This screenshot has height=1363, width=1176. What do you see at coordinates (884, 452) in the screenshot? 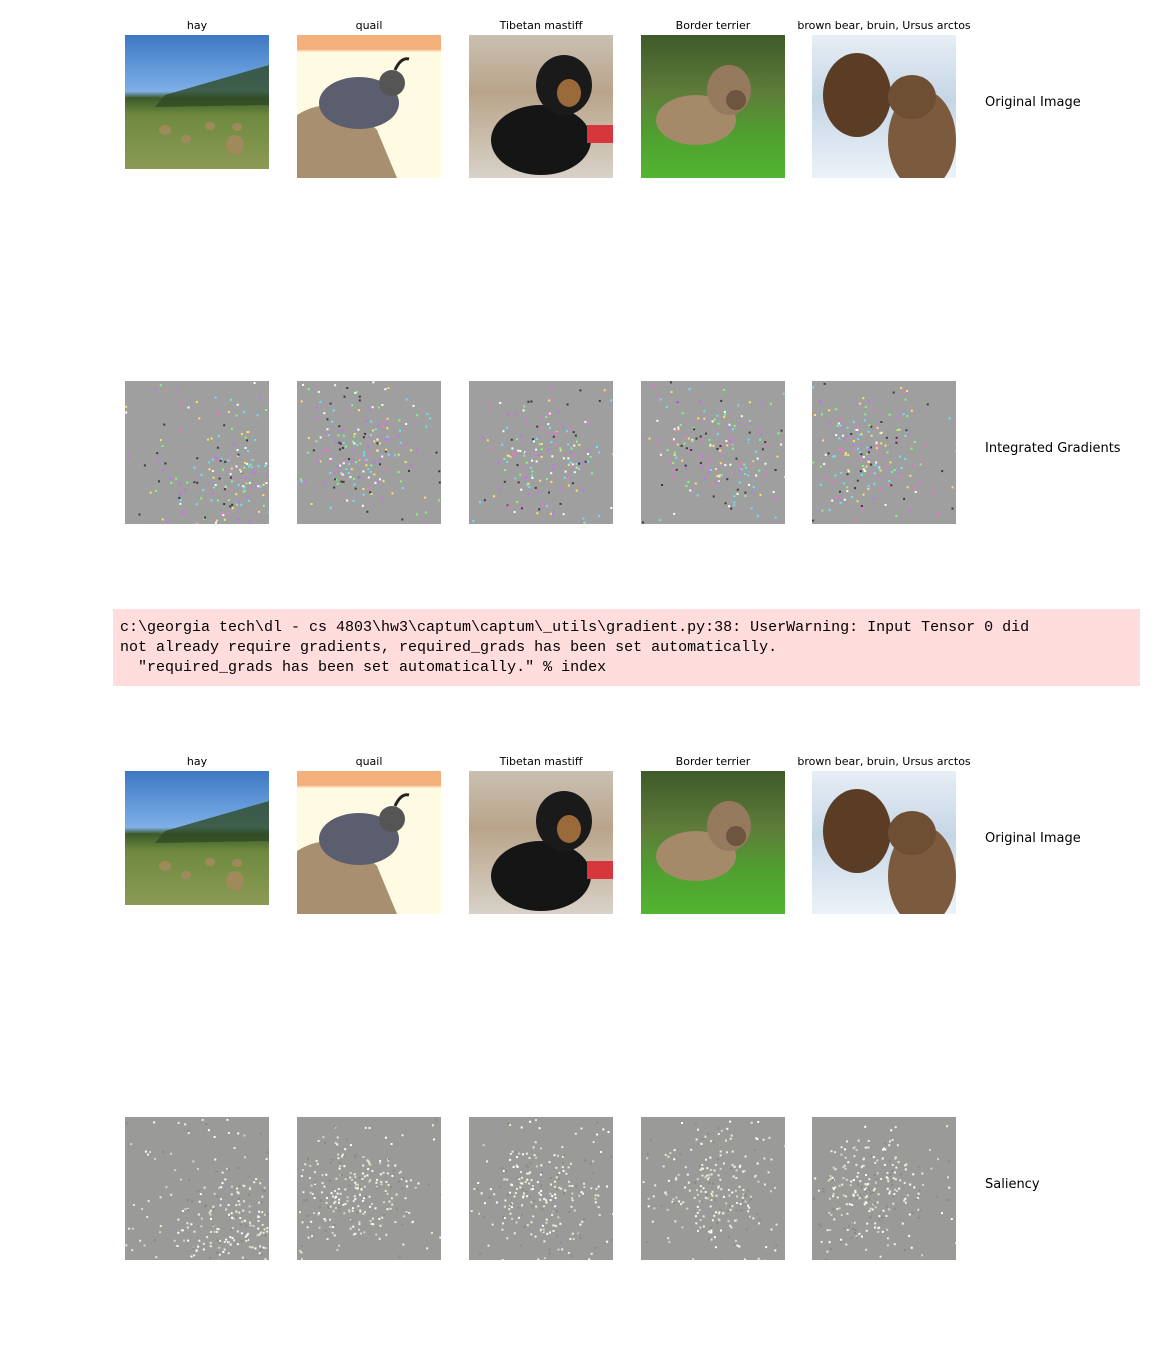
I see `attribution-ig-brown-bear` at bounding box center [884, 452].